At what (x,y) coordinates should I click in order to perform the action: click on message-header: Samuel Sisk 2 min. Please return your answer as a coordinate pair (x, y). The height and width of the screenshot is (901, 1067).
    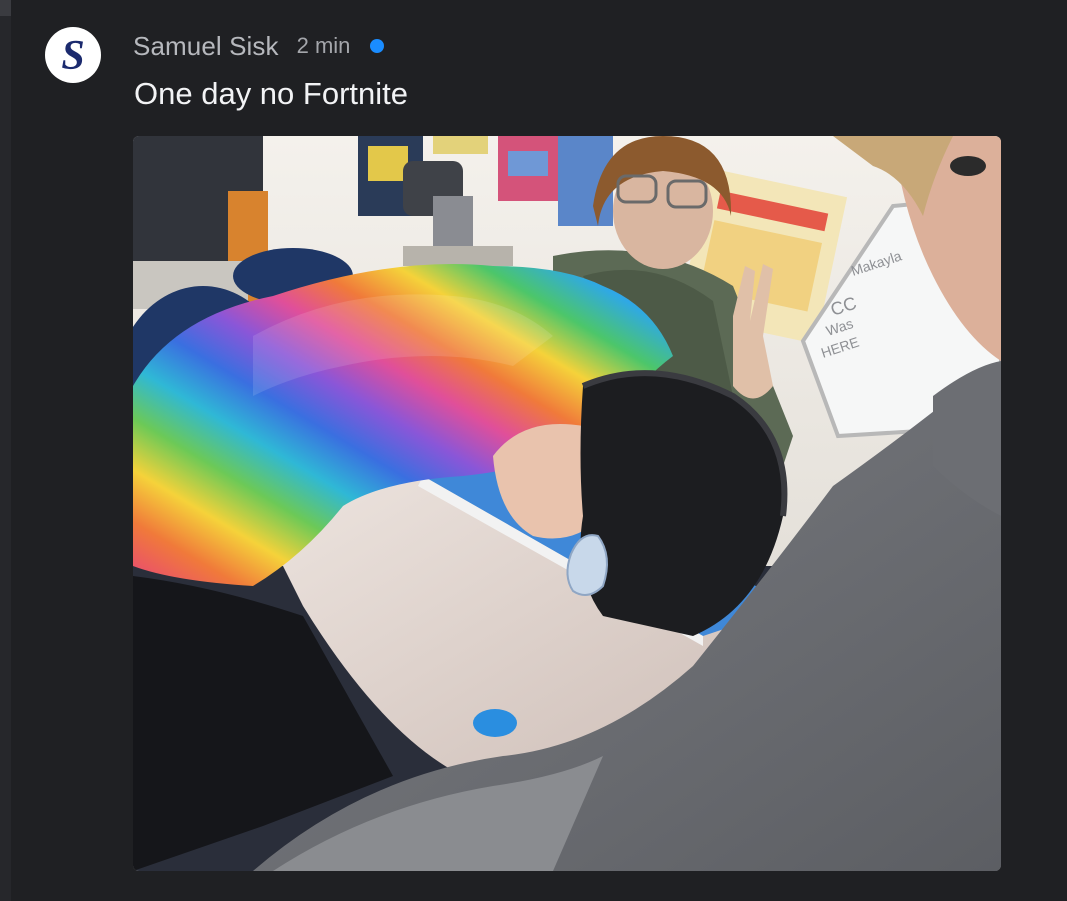
    Looking at the image, I should click on (259, 46).